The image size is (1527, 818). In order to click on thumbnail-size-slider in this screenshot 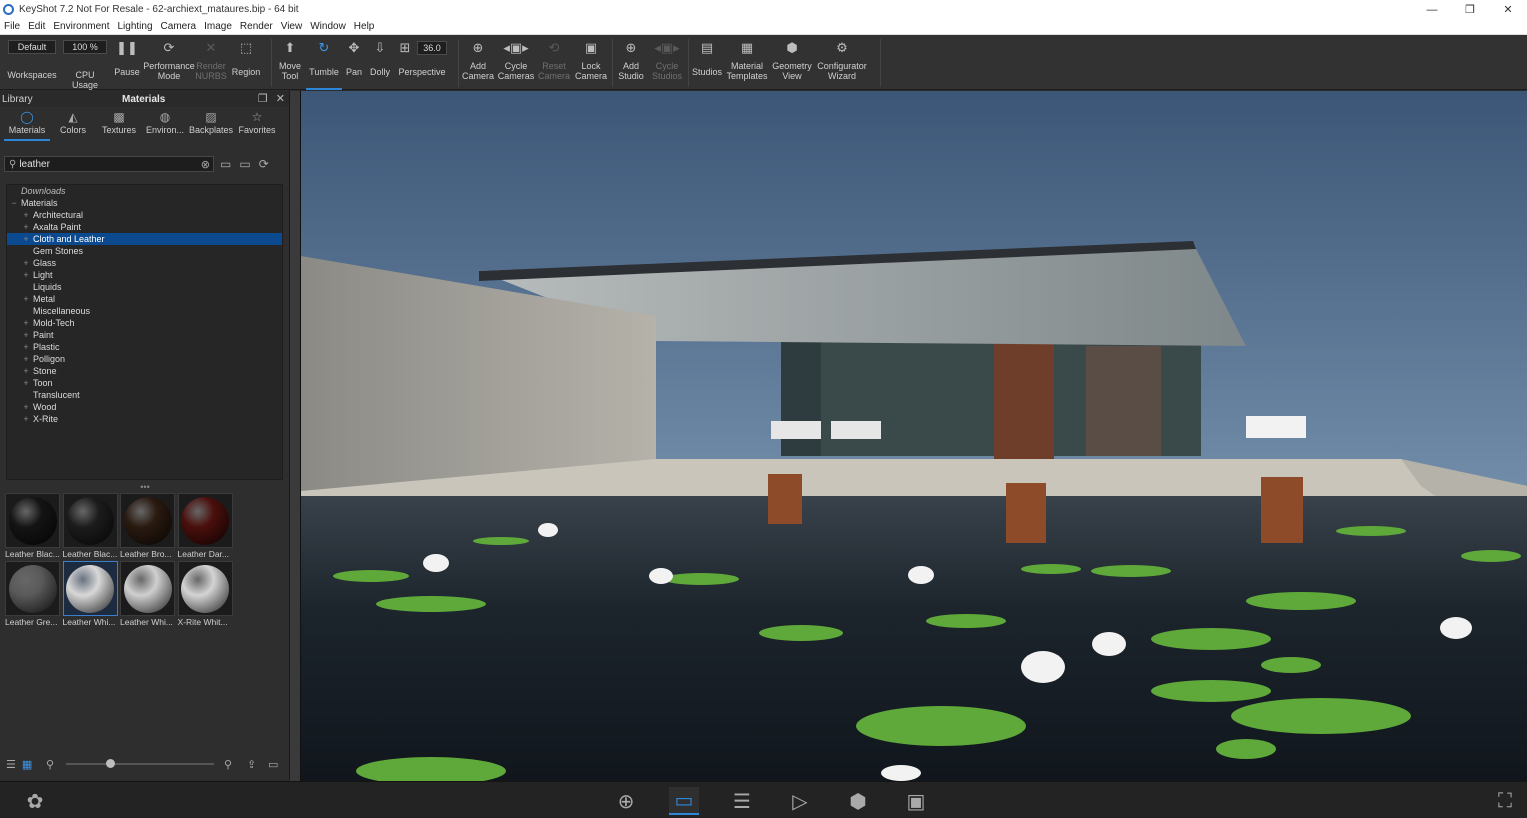, I will do `click(140, 763)`.